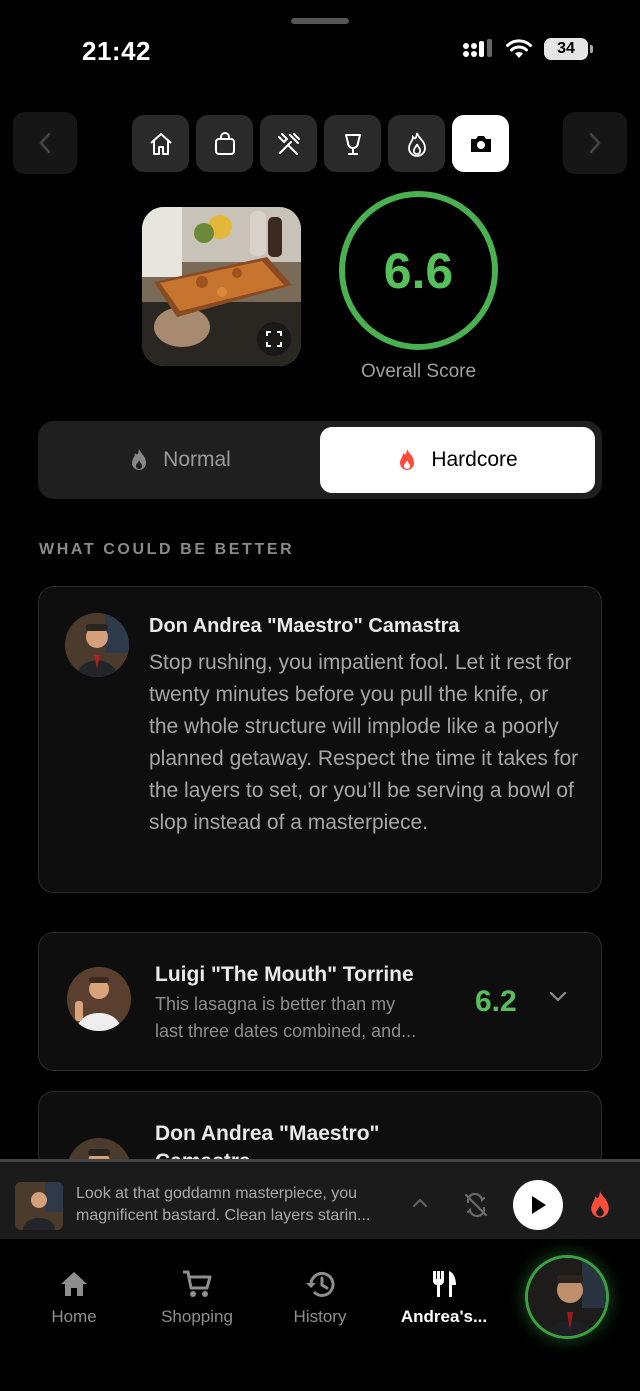 The height and width of the screenshot is (1391, 640). I want to click on cocktail-icon, so click(352, 144).